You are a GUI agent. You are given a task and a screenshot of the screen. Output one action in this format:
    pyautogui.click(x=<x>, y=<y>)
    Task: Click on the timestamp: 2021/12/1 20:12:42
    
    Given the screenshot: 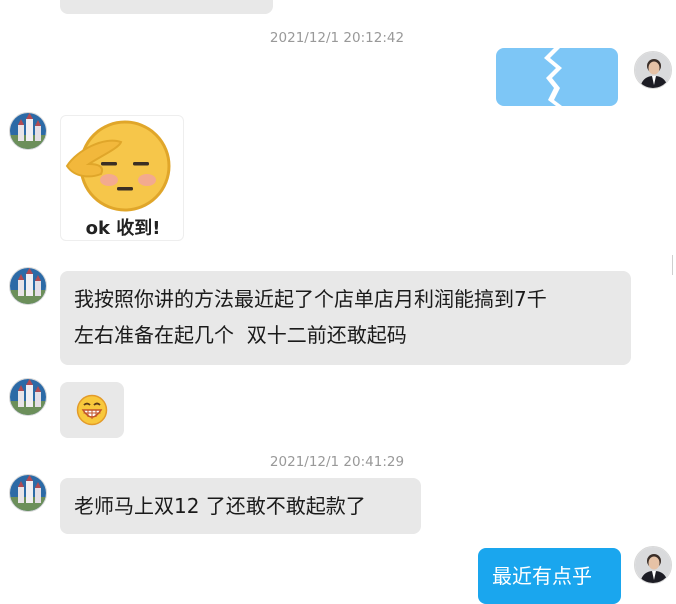 What is the action you would take?
    pyautogui.click(x=337, y=38)
    